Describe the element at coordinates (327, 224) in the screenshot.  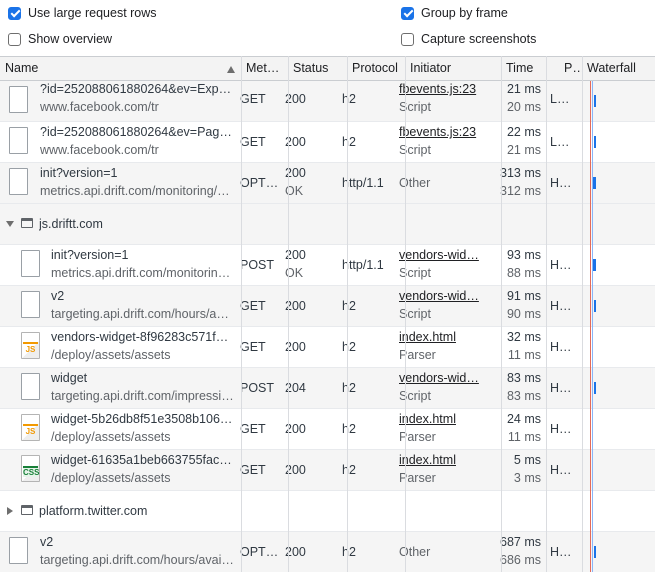
I see `frame-group-drift: js.driftt.com` at that location.